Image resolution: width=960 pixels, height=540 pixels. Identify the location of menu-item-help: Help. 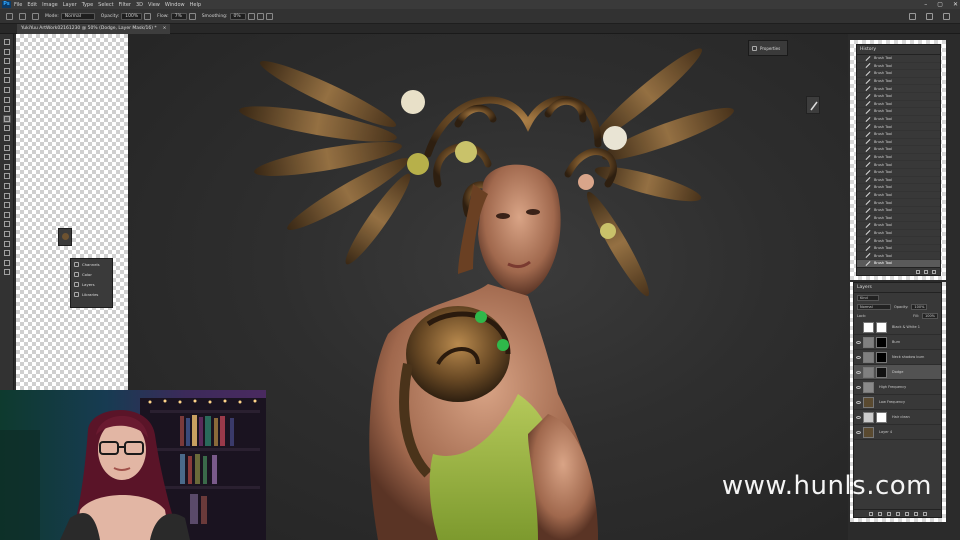
(195, 5).